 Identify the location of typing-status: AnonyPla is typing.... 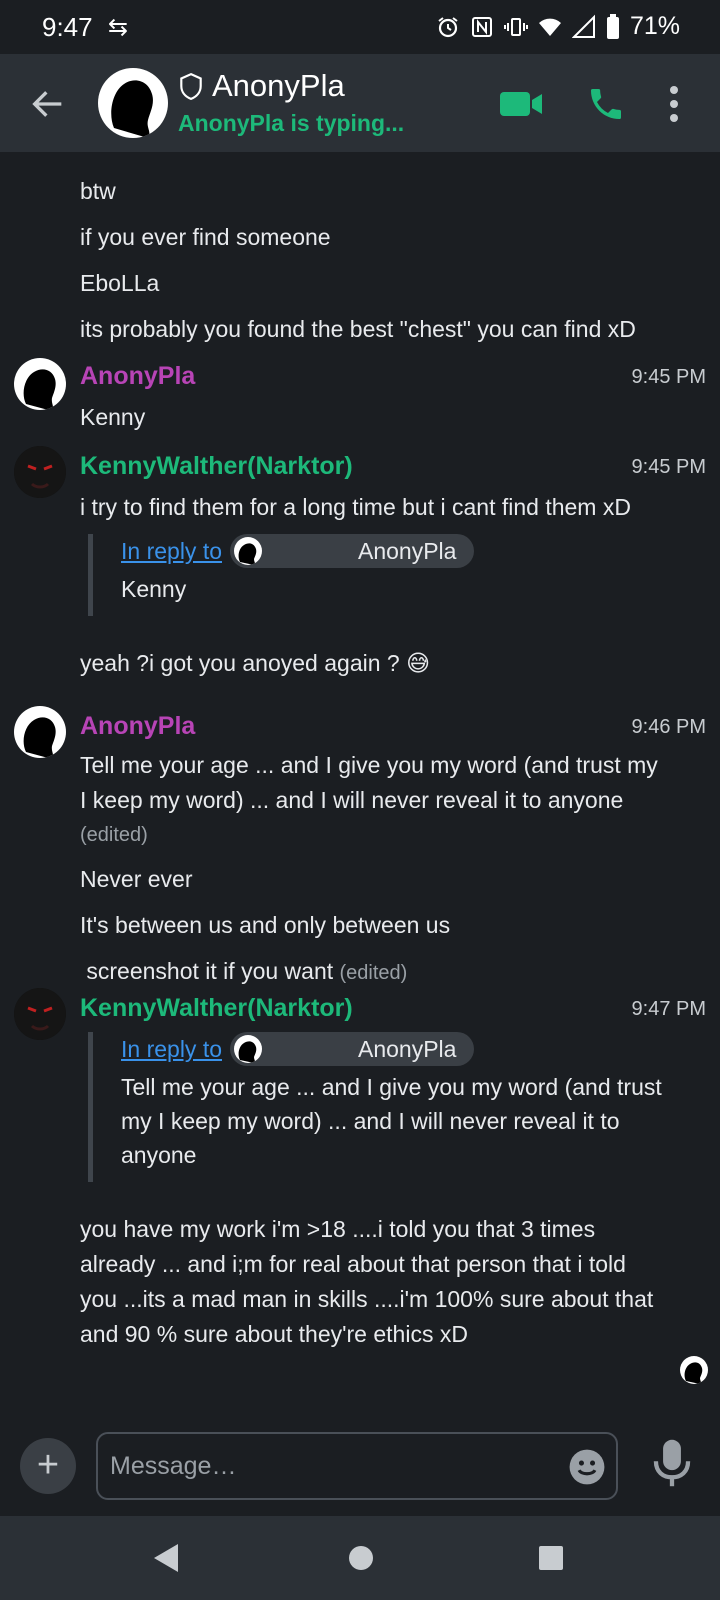
(291, 123).